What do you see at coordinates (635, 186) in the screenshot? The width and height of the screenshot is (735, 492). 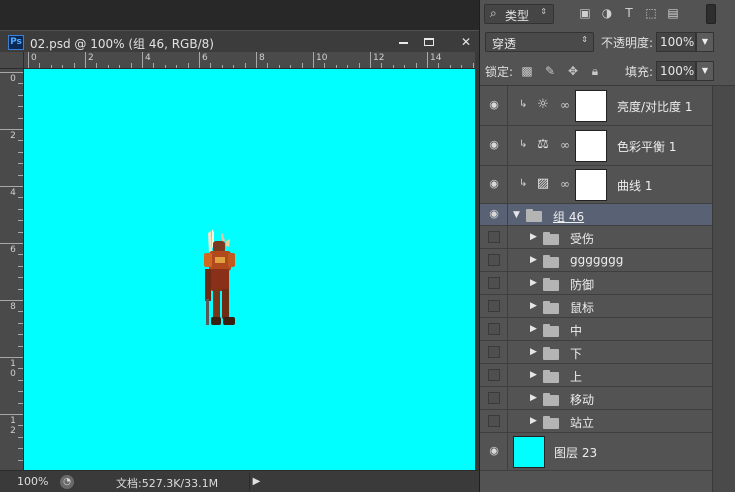 I see `layer-name: 曲线 1` at bounding box center [635, 186].